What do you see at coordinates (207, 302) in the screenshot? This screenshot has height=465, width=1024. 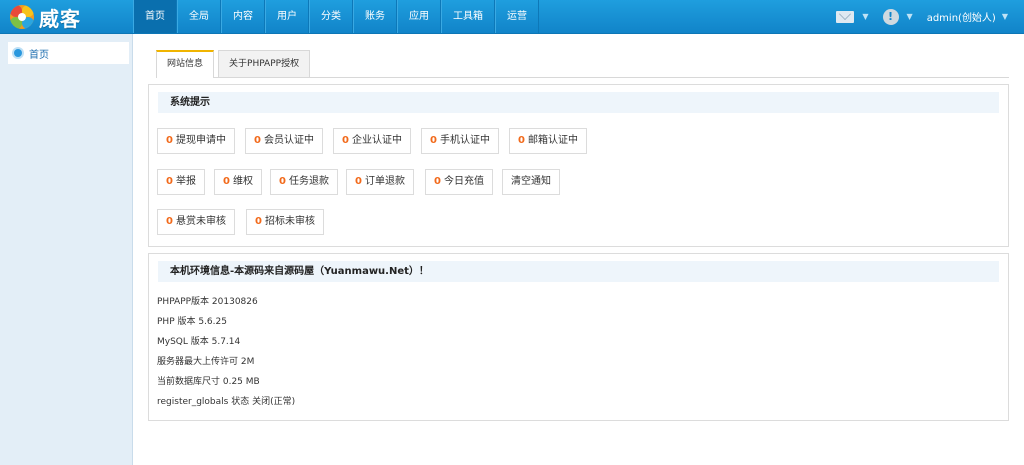 I see `info-version: PHPAPP版本 20130826` at bounding box center [207, 302].